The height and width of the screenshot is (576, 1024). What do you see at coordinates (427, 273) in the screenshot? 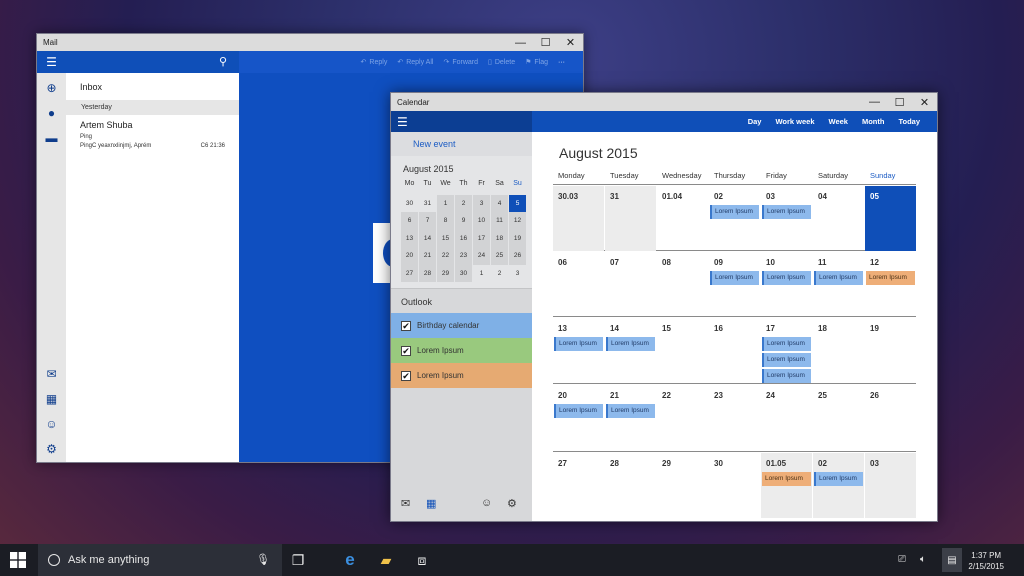
I see `mini-day: 28` at bounding box center [427, 273].